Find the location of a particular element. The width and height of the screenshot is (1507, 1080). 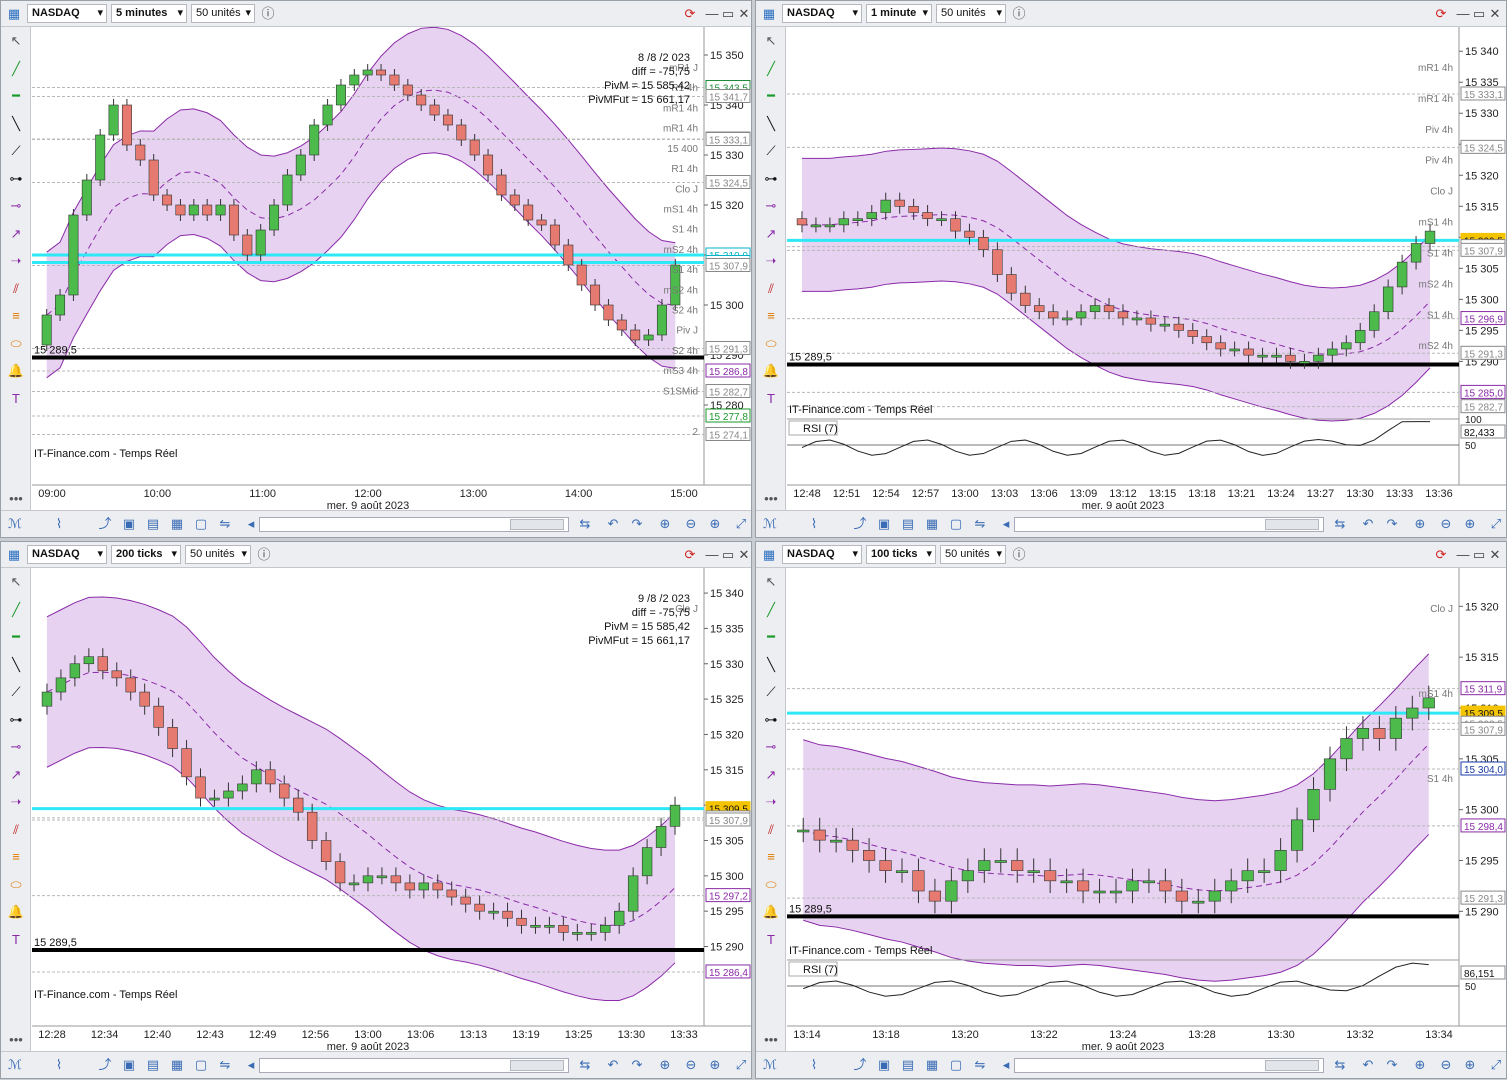

interval-selector: 5 minutes is located at coordinates (149, 13).